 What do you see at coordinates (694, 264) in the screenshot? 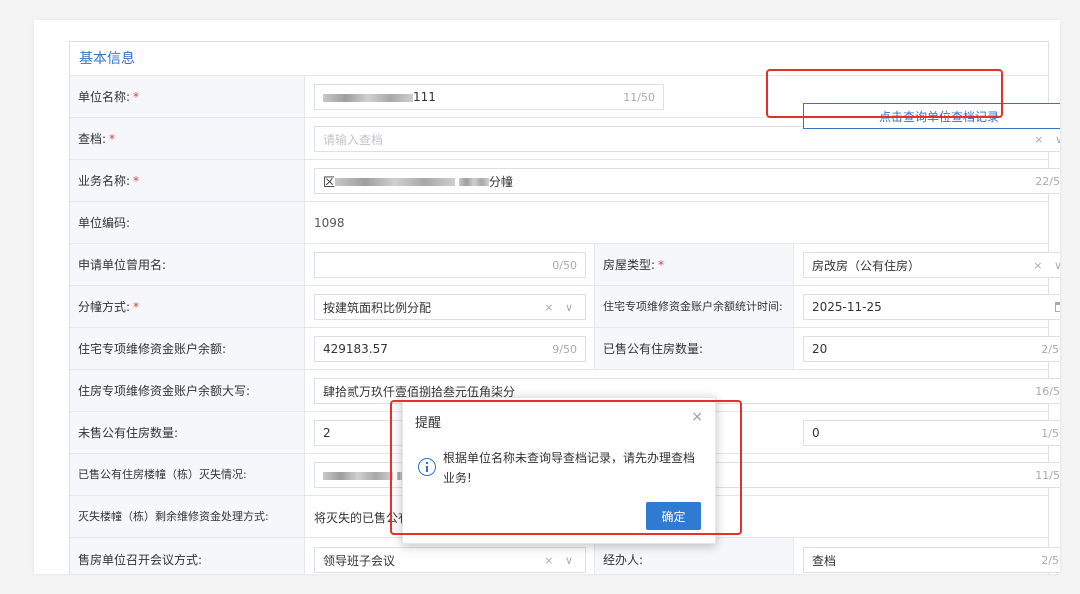
I see `house-type-label: 房屋类型: *` at bounding box center [694, 264].